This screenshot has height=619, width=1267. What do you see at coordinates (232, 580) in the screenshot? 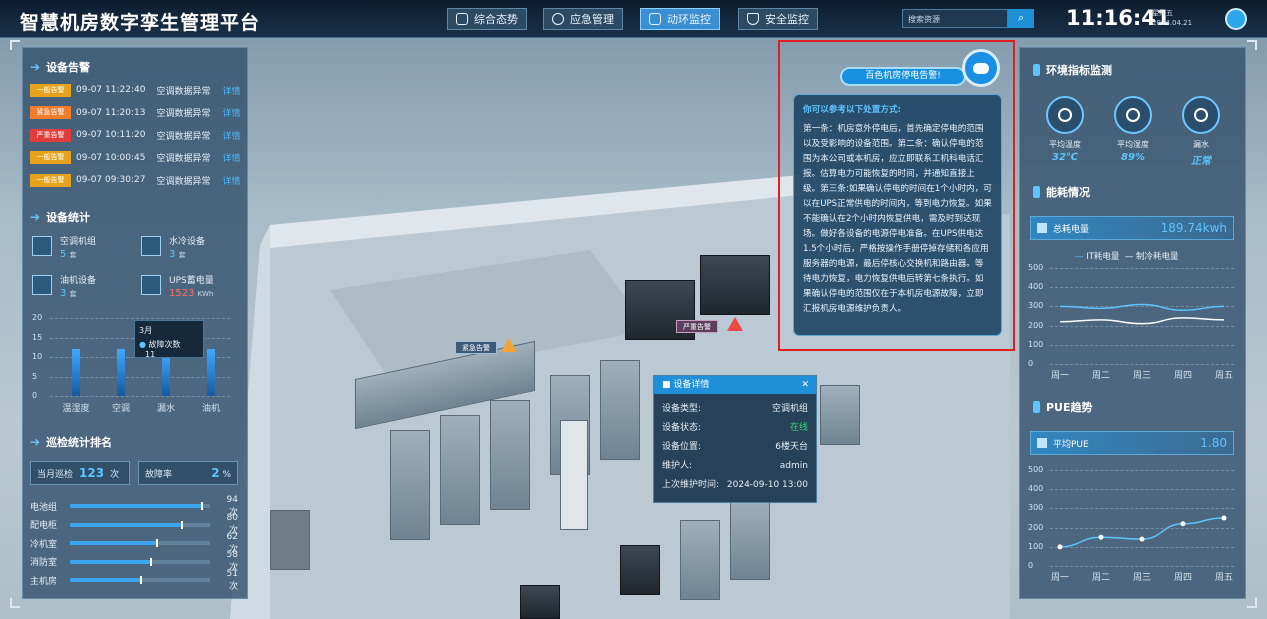
I see `ranking-value: 51次` at bounding box center [232, 580].